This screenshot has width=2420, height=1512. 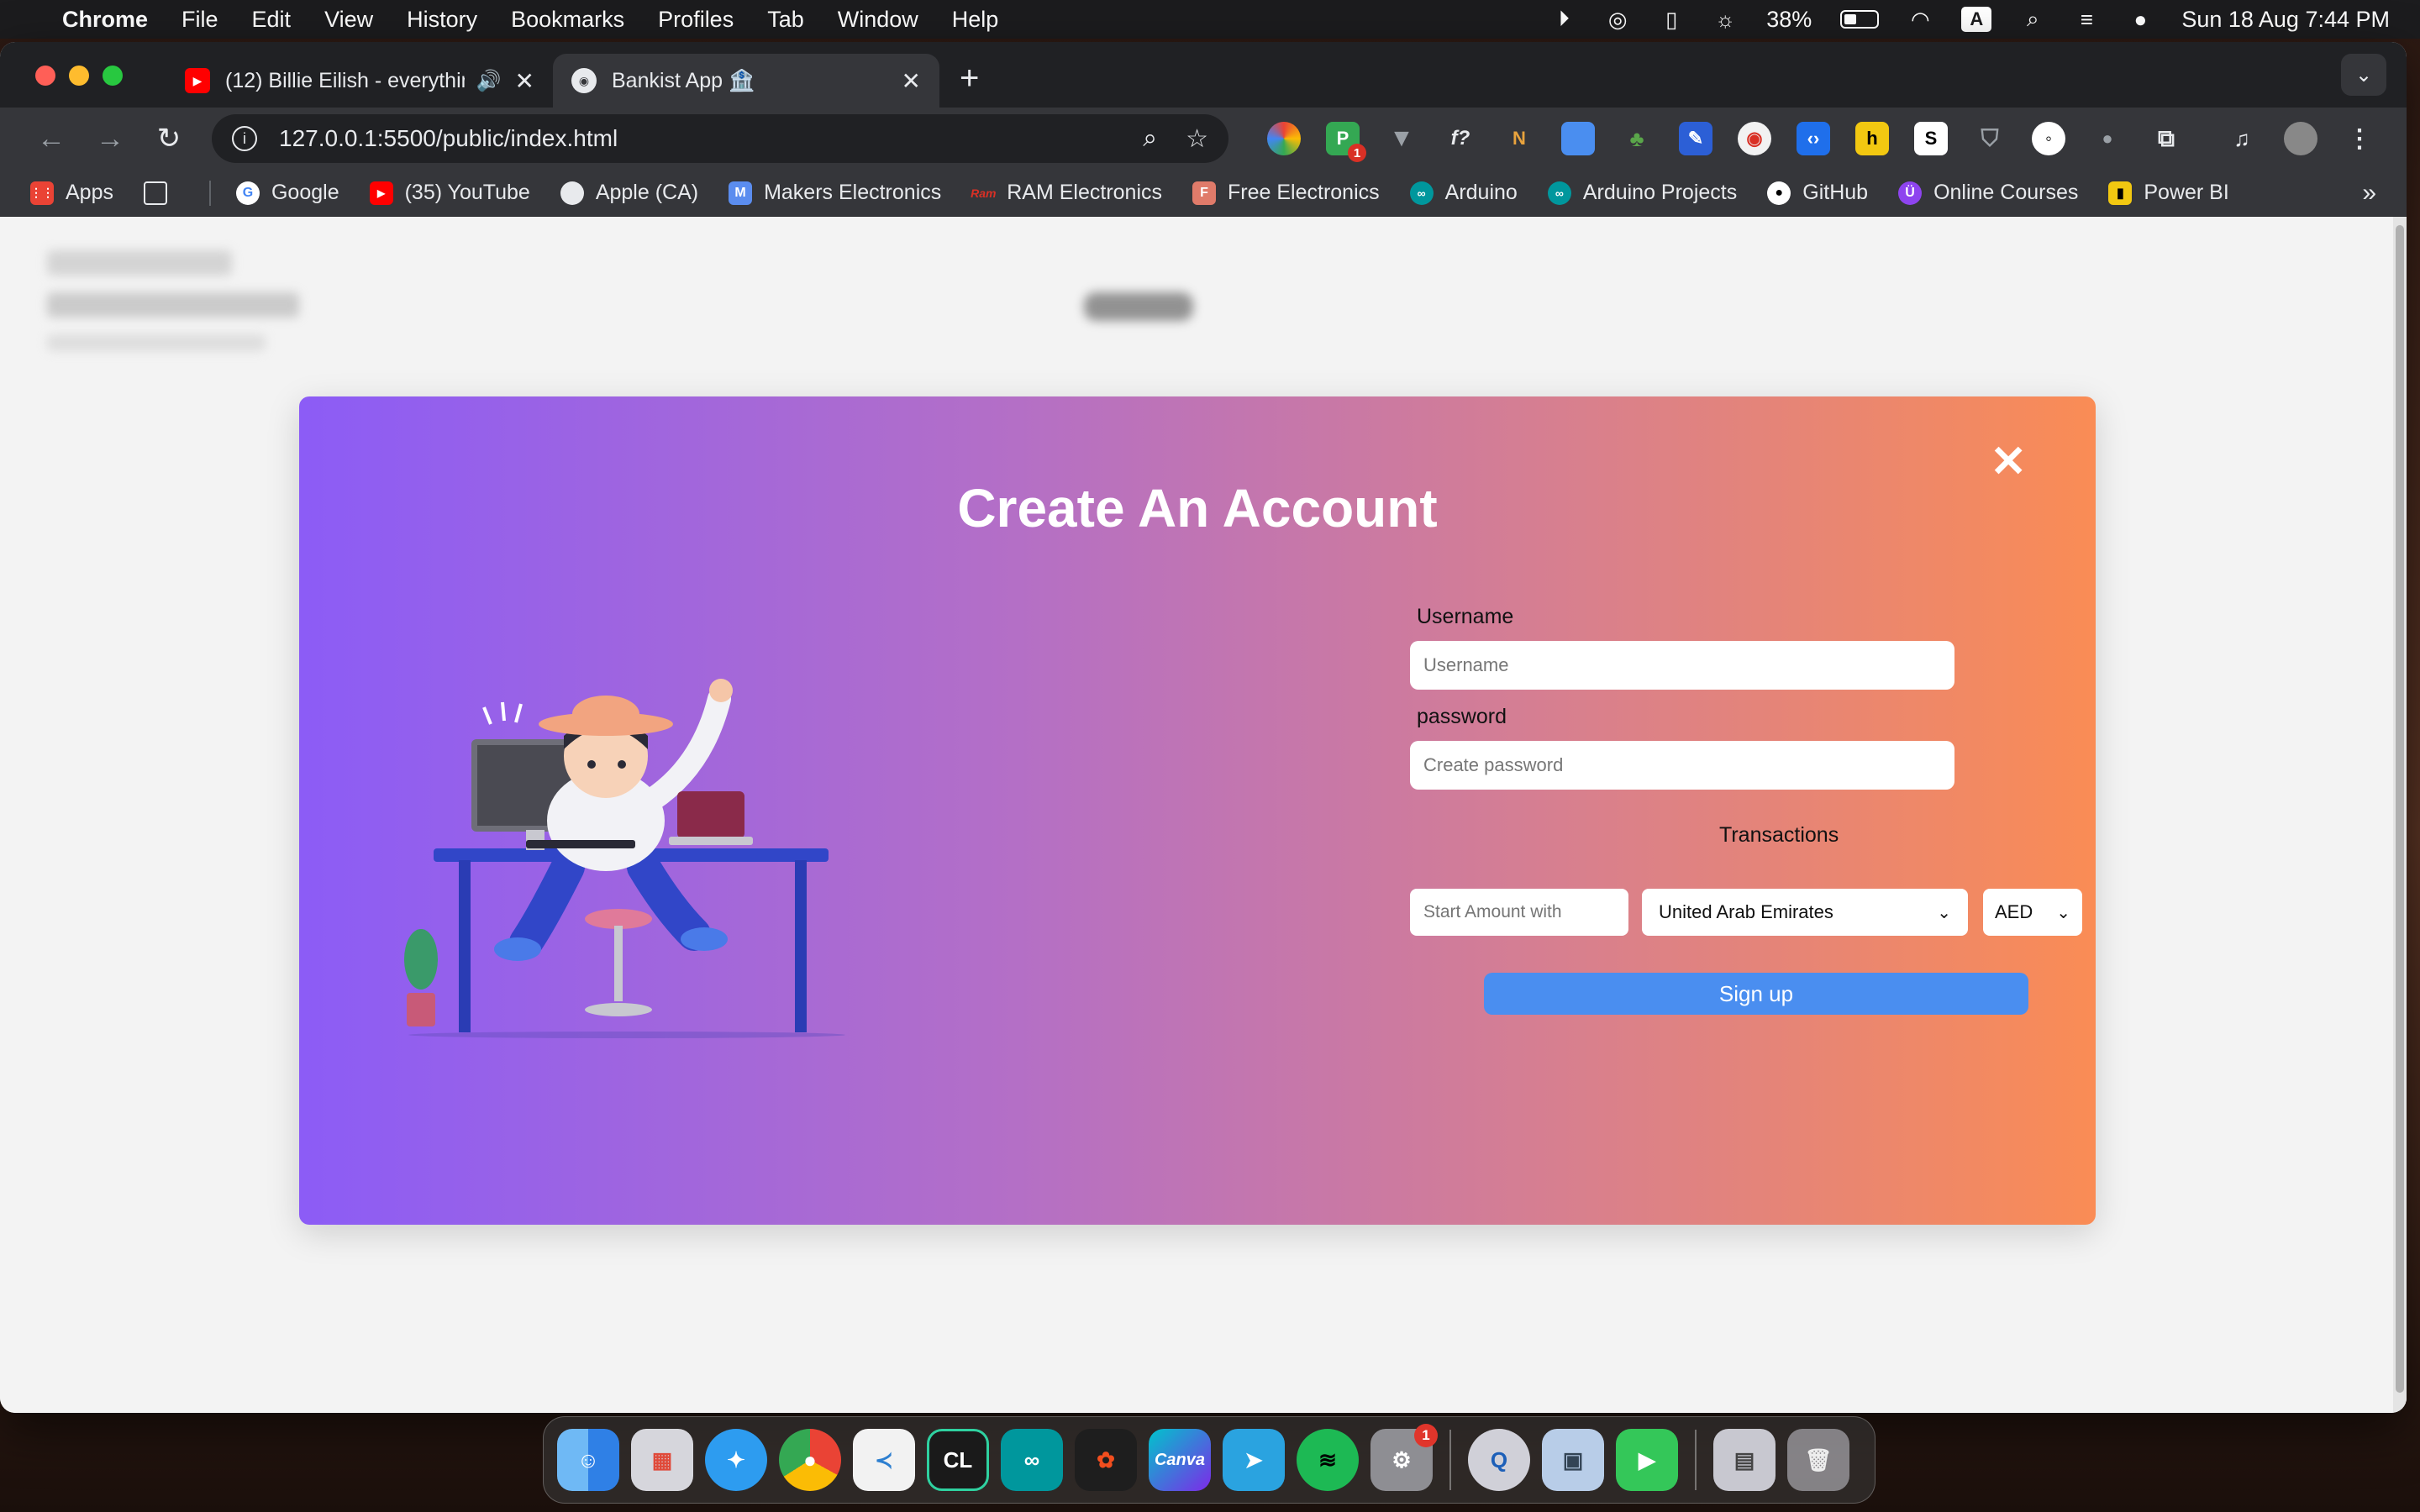 I want to click on bookmark-youtube: ▶ (35) YouTube, so click(x=450, y=193).